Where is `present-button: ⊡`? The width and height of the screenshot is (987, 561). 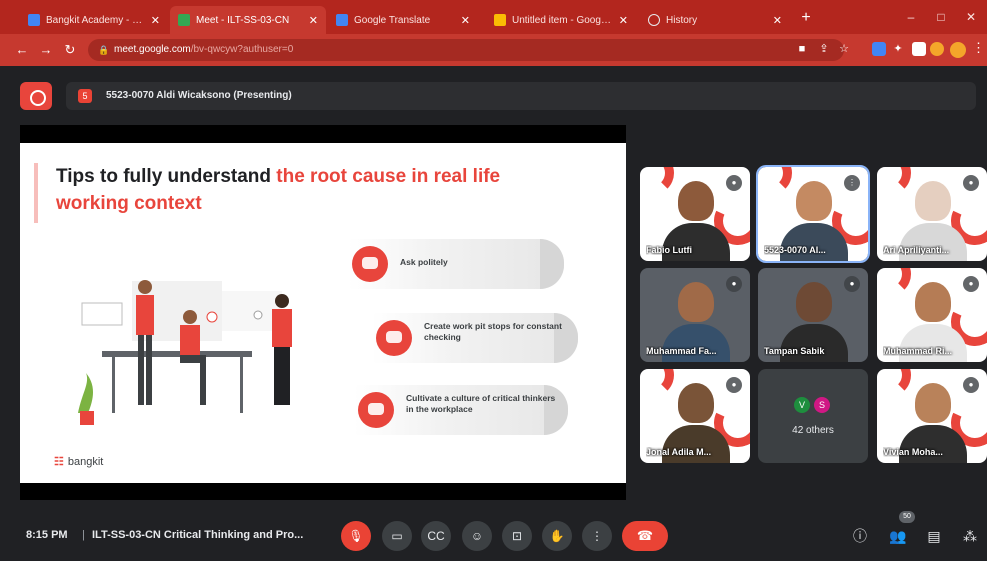
present-button: ⊡ is located at coordinates (517, 536).